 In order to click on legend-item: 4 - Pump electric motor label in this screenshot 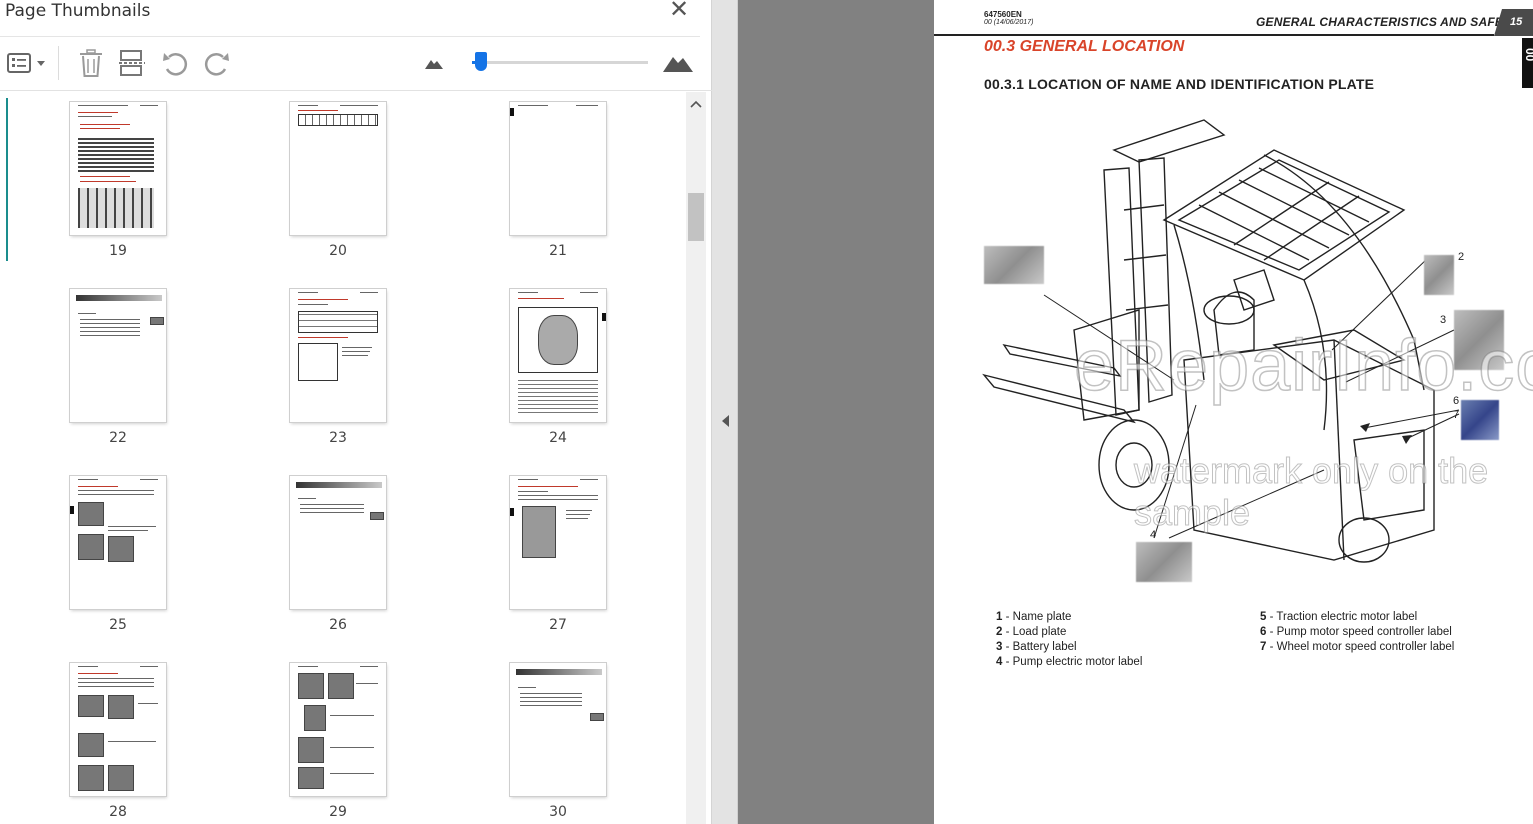, I will do `click(1069, 662)`.